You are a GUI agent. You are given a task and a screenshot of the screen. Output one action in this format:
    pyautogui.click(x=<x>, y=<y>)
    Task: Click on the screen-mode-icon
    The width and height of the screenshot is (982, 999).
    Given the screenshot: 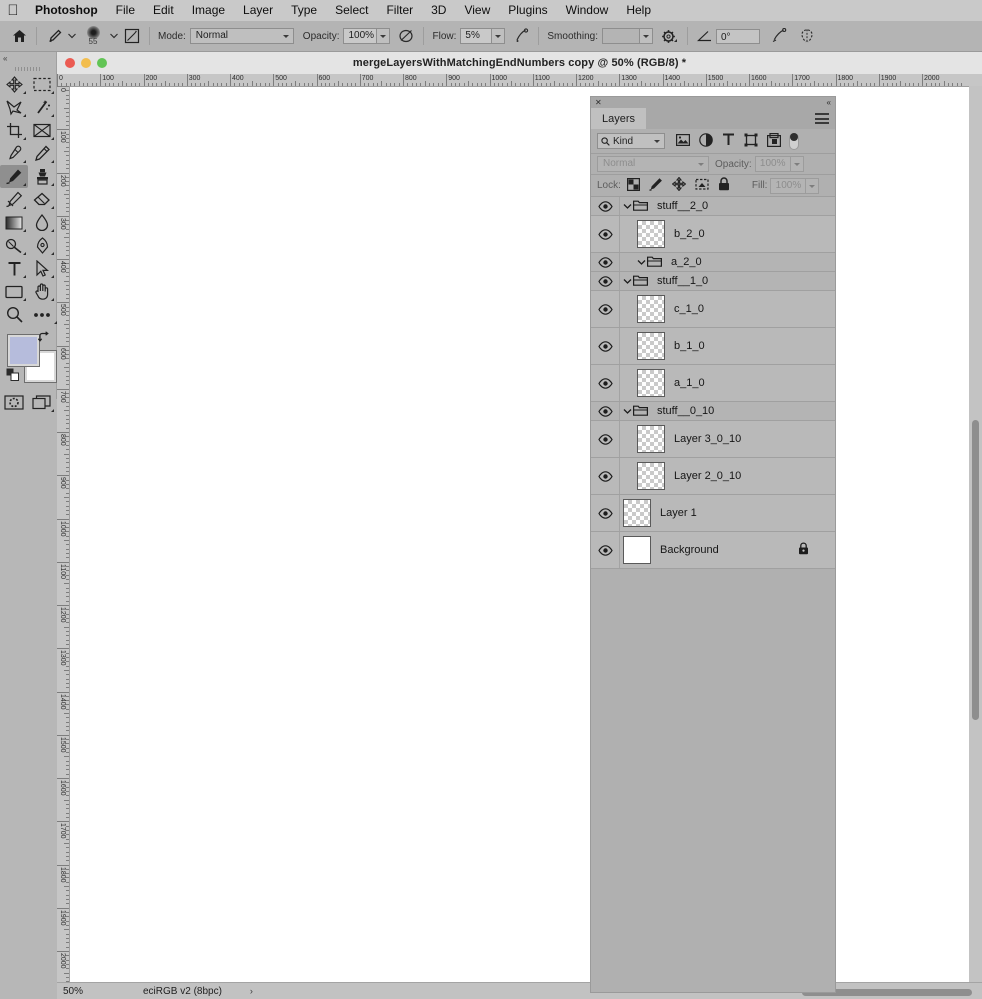 What is the action you would take?
    pyautogui.click(x=42, y=402)
    